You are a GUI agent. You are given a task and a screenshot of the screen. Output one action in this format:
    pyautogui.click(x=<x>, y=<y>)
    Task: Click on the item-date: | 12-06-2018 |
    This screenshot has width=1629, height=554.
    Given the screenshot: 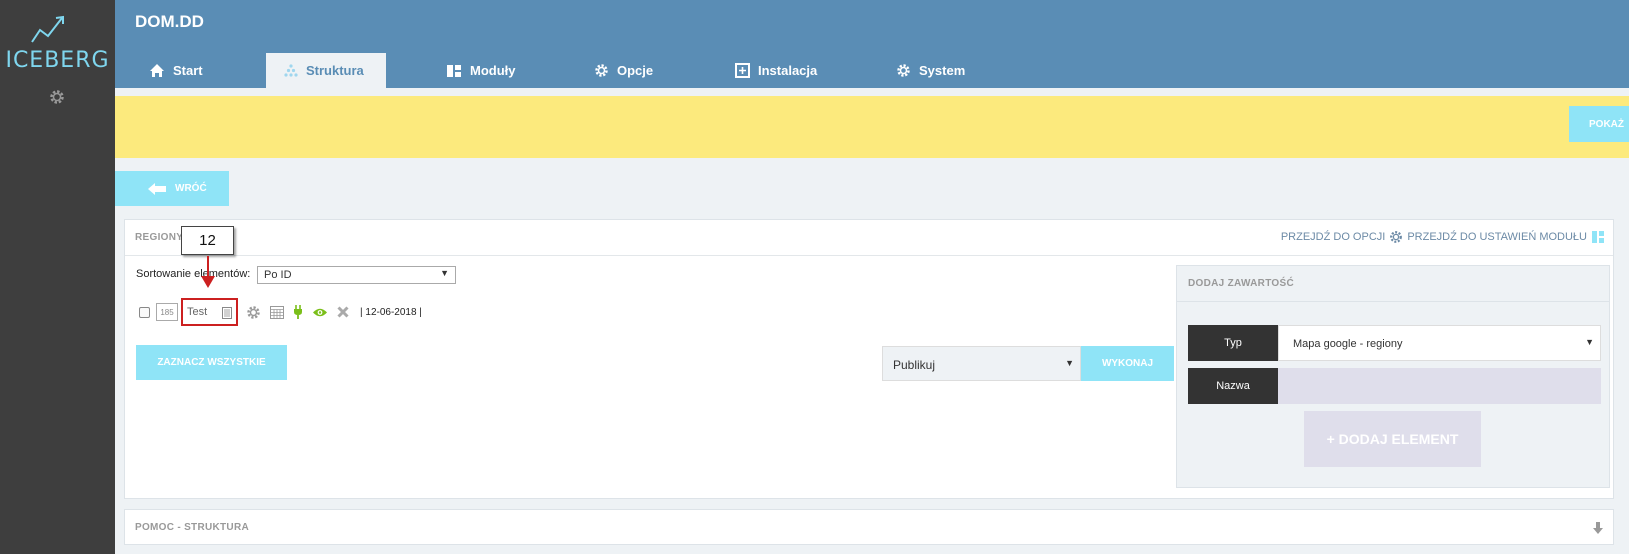 What is the action you would take?
    pyautogui.click(x=391, y=312)
    